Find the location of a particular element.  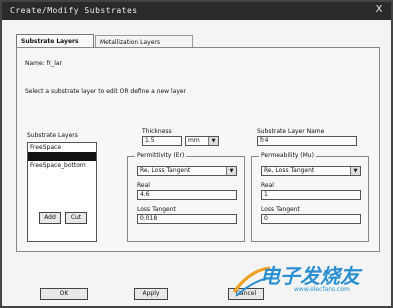

watermark-logo: 电子发烧友 www.elecfans.com is located at coordinates (307, 280).